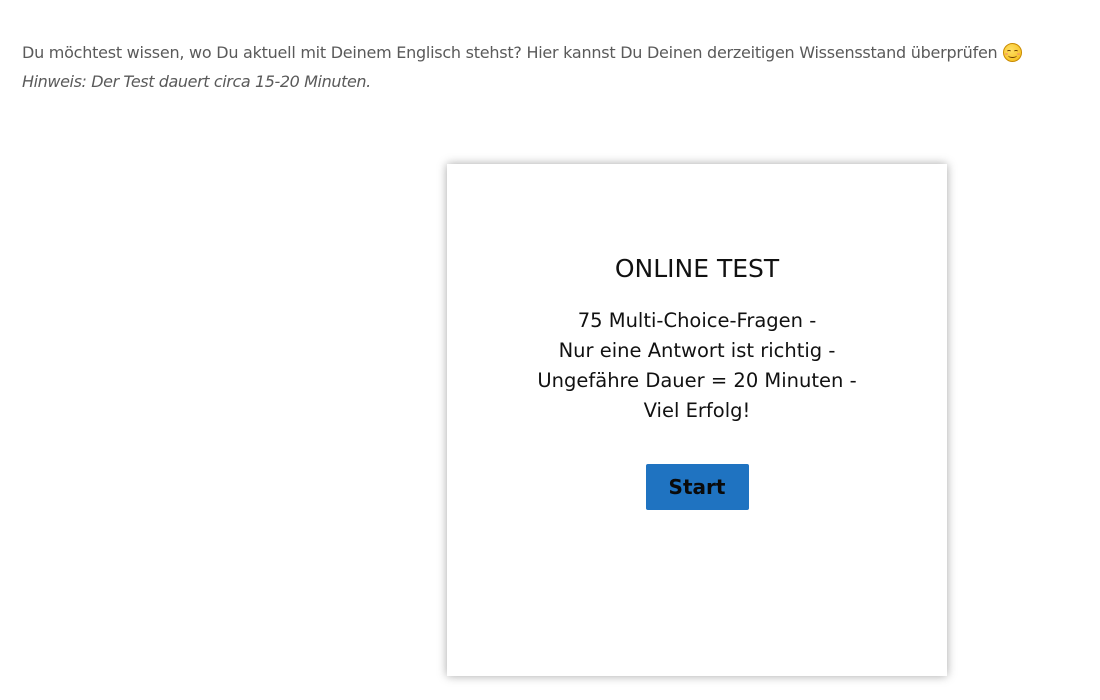  What do you see at coordinates (1013, 52) in the screenshot?
I see `smiling-face-icon` at bounding box center [1013, 52].